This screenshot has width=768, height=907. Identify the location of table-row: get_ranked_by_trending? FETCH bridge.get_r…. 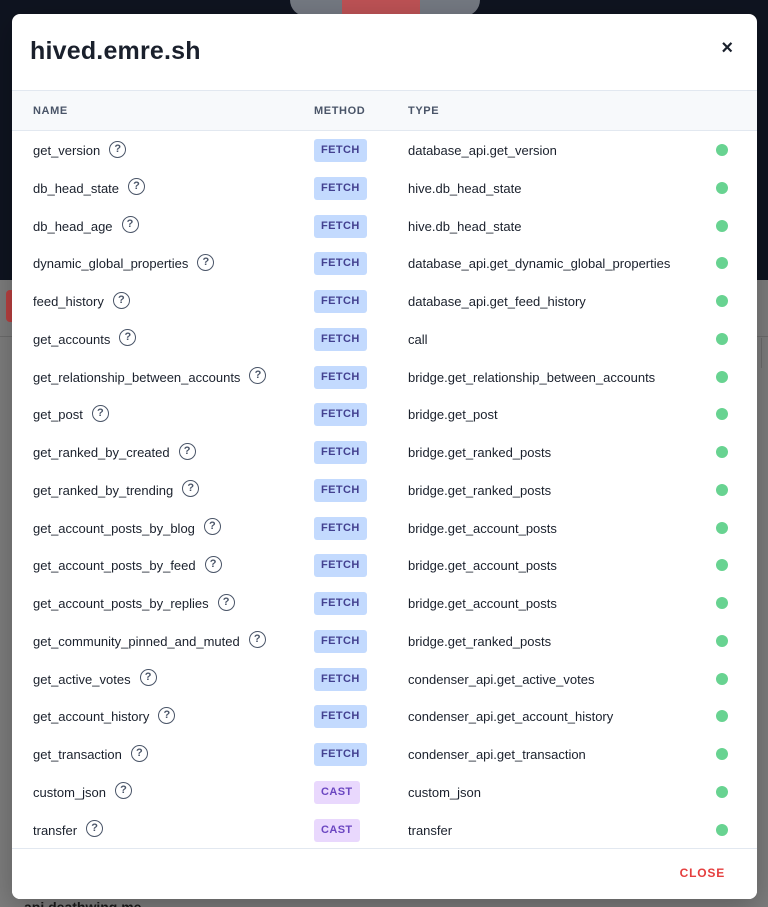
(384, 490).